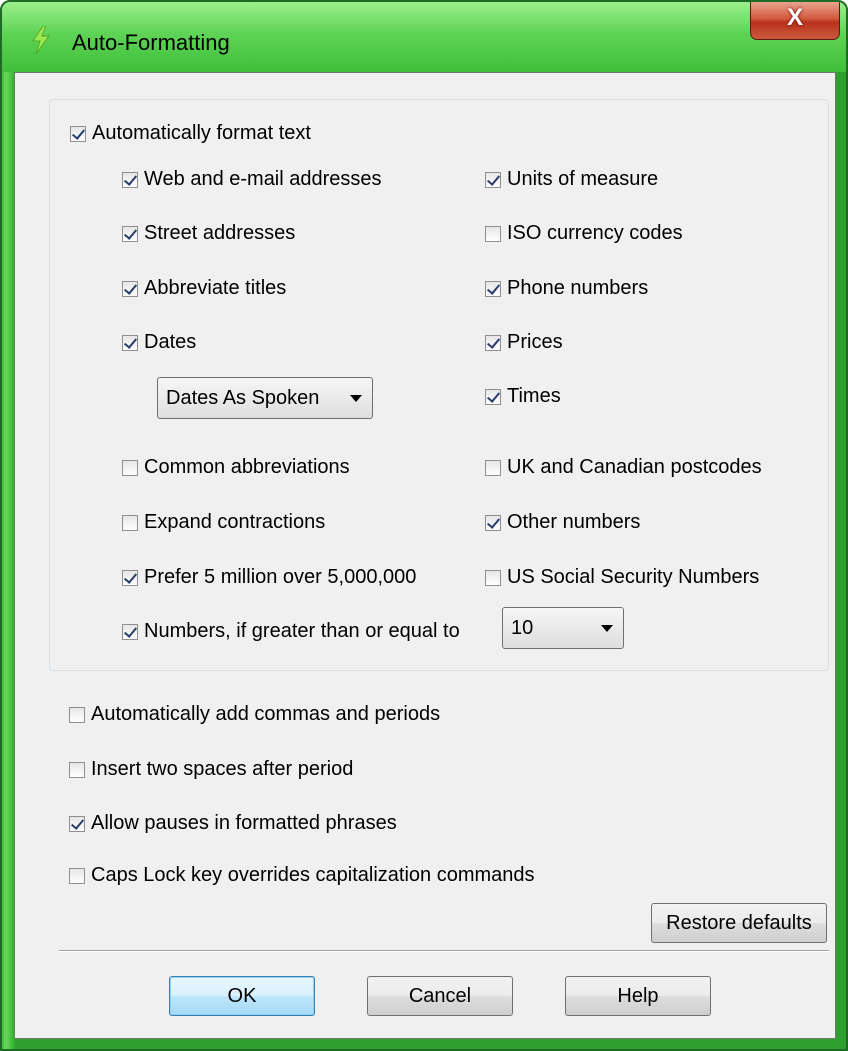 The image size is (848, 1051). I want to click on checkbox-label: Allow pauses in formatted phrases, so click(244, 823).